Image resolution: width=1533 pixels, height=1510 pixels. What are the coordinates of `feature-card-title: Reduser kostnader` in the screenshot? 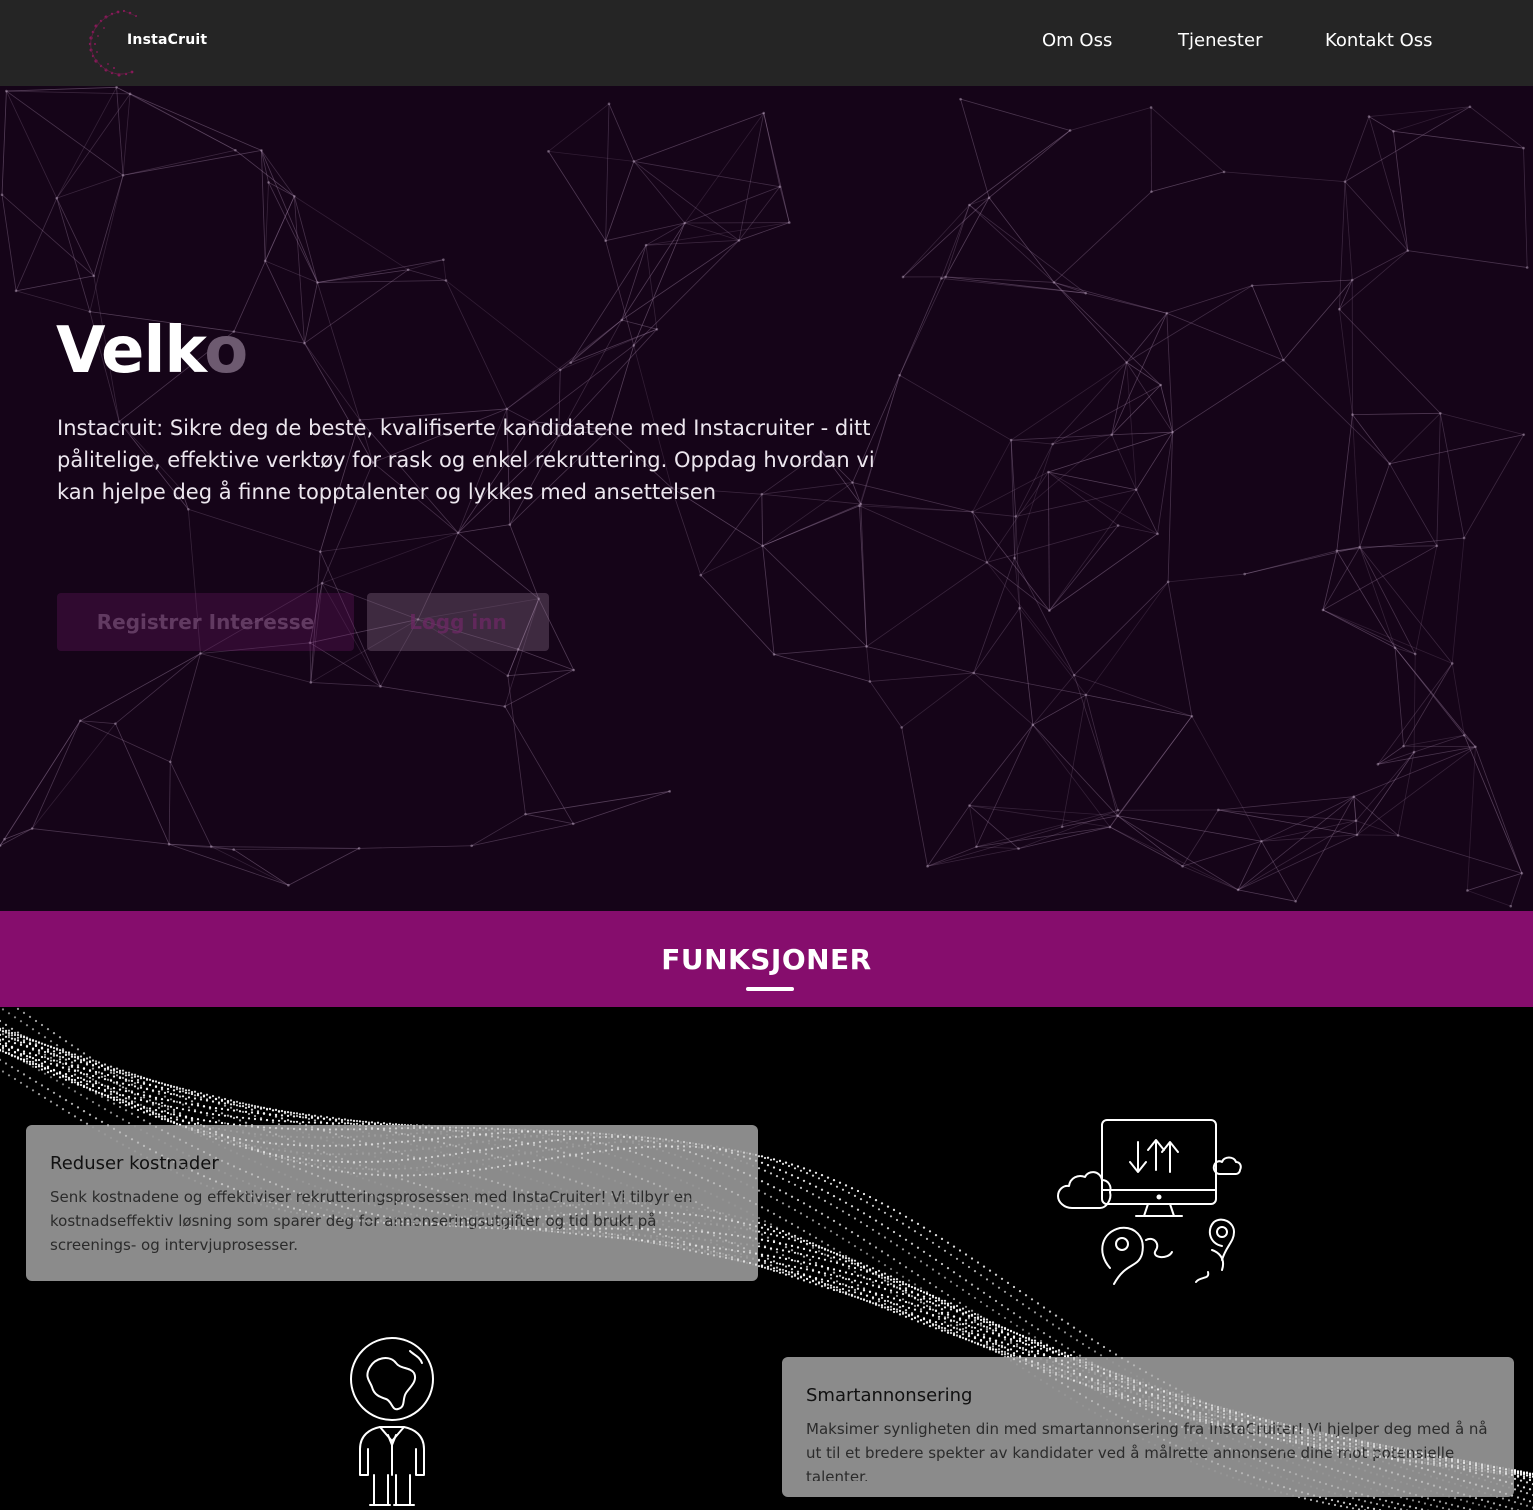 It's located at (134, 1163).